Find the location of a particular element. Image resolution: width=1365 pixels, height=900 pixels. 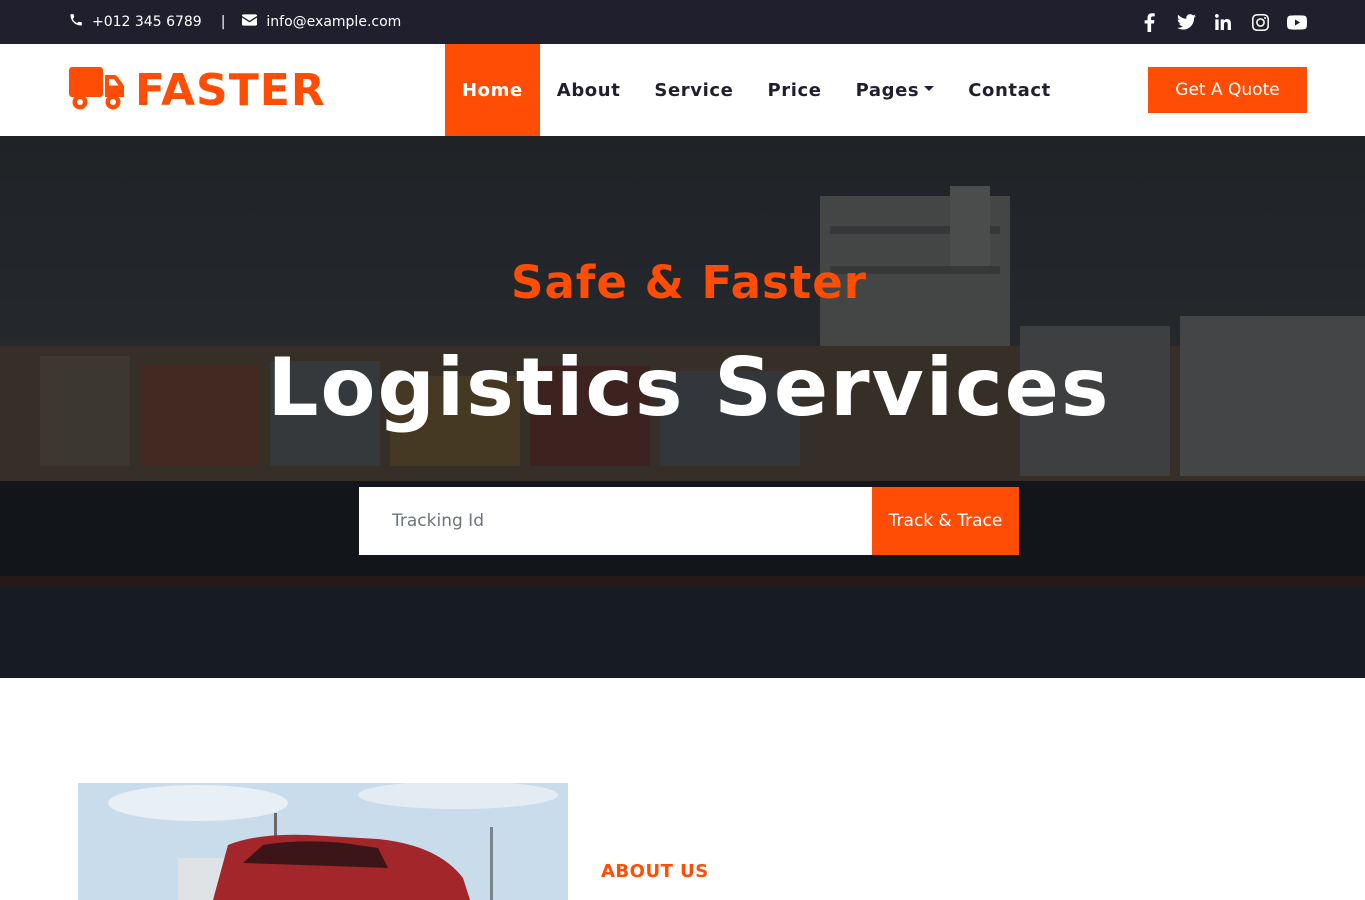

nav-label-pages: Pages is located at coordinates (887, 90).